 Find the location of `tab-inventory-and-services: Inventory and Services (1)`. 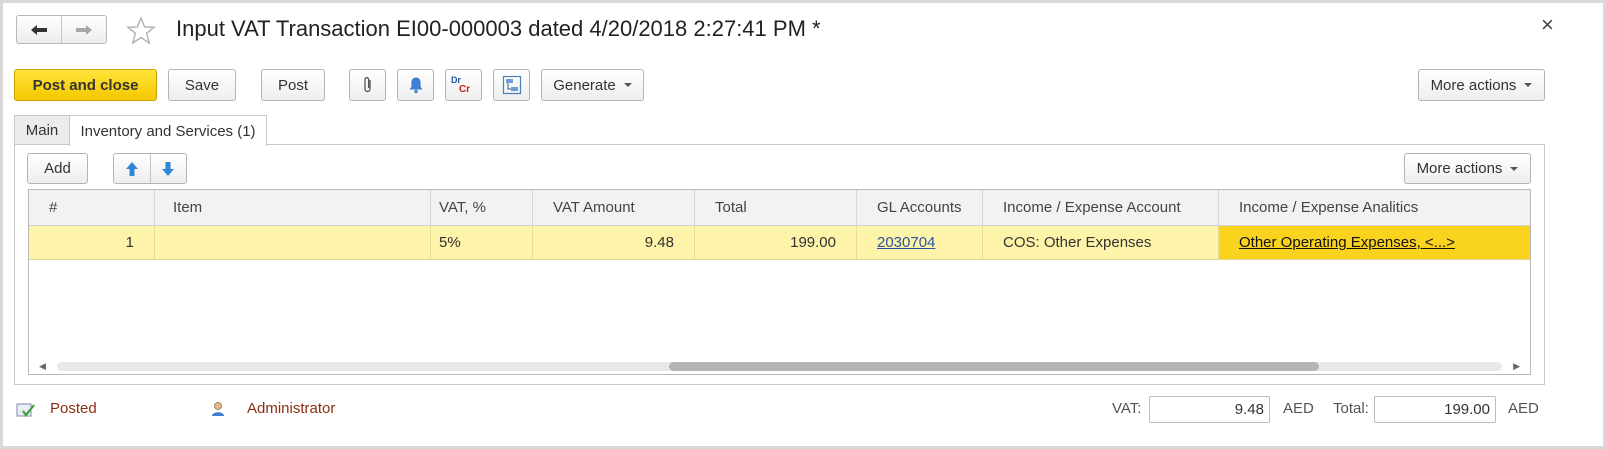

tab-inventory-and-services: Inventory and Services (1) is located at coordinates (168, 130).